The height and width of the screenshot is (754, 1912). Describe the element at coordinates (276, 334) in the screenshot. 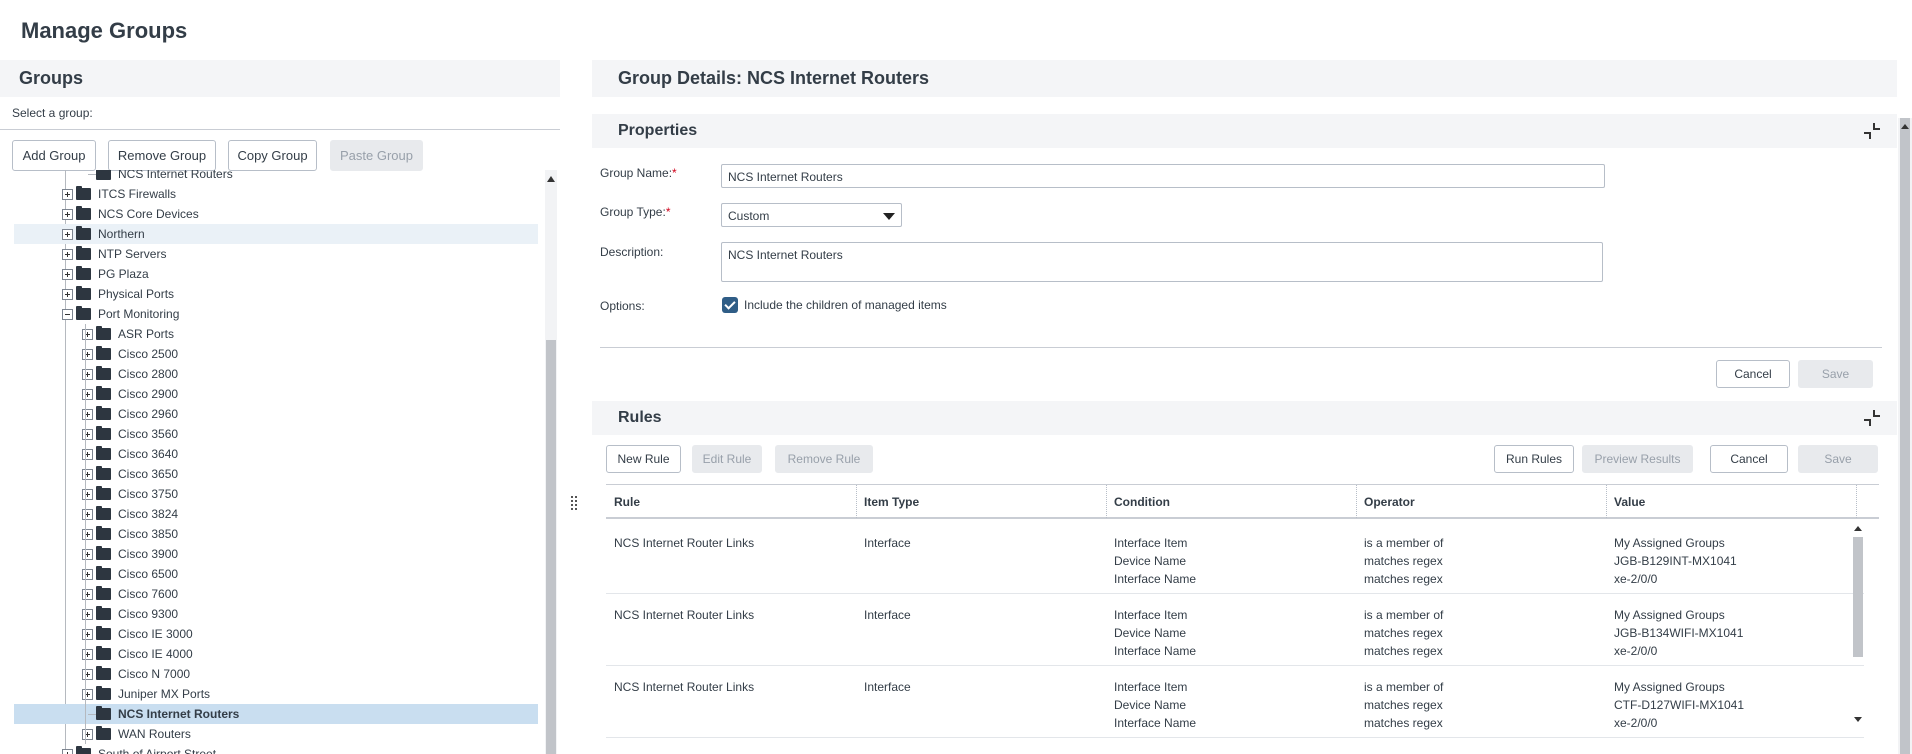

I see `tree-item: ASR Ports` at that location.